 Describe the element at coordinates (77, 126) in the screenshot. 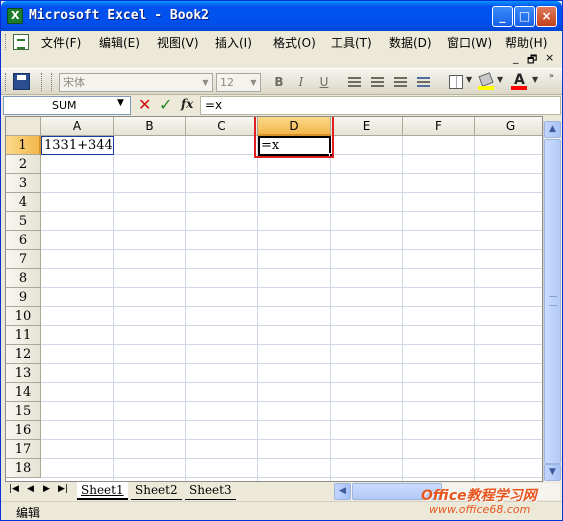

I see `column-header-a: A` at that location.